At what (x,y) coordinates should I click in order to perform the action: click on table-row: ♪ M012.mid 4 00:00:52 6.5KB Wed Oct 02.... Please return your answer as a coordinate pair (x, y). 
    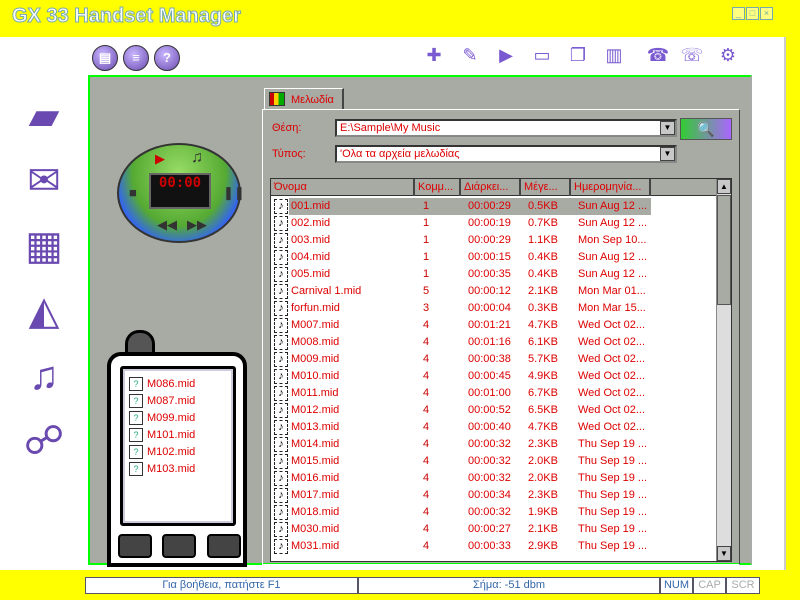
    Looking at the image, I should click on (494, 410).